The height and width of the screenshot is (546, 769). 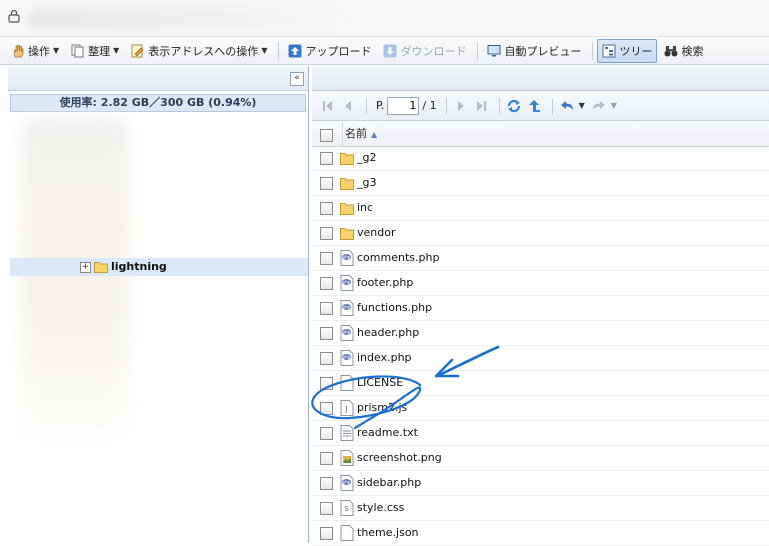 I want to click on file-row: Sstyle.css, so click(x=540, y=508).